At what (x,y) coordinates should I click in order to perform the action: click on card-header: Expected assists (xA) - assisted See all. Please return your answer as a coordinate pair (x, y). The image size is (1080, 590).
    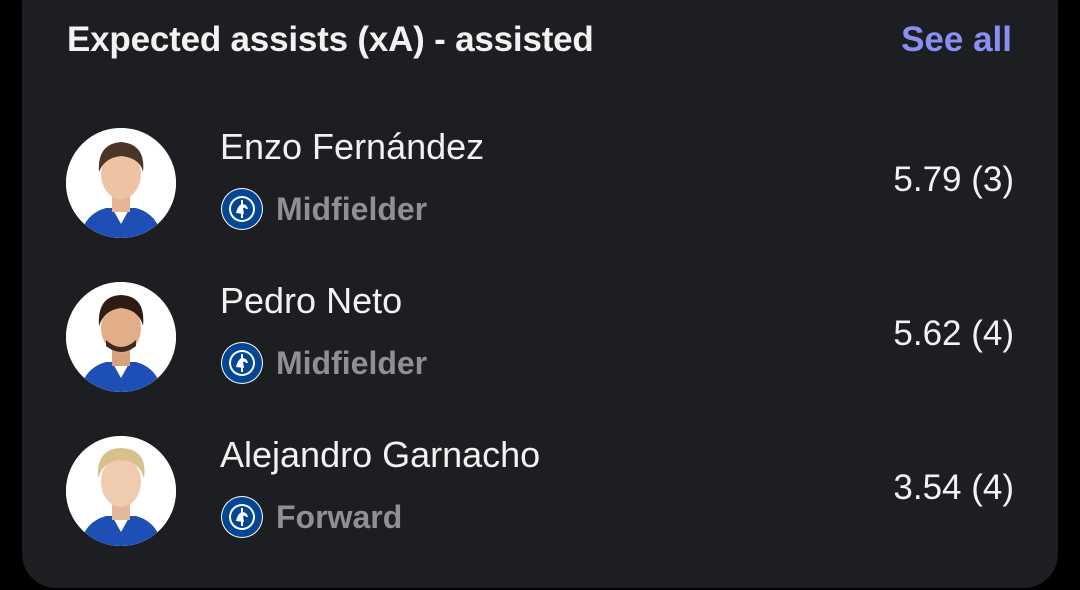
    Looking at the image, I should click on (539, 42).